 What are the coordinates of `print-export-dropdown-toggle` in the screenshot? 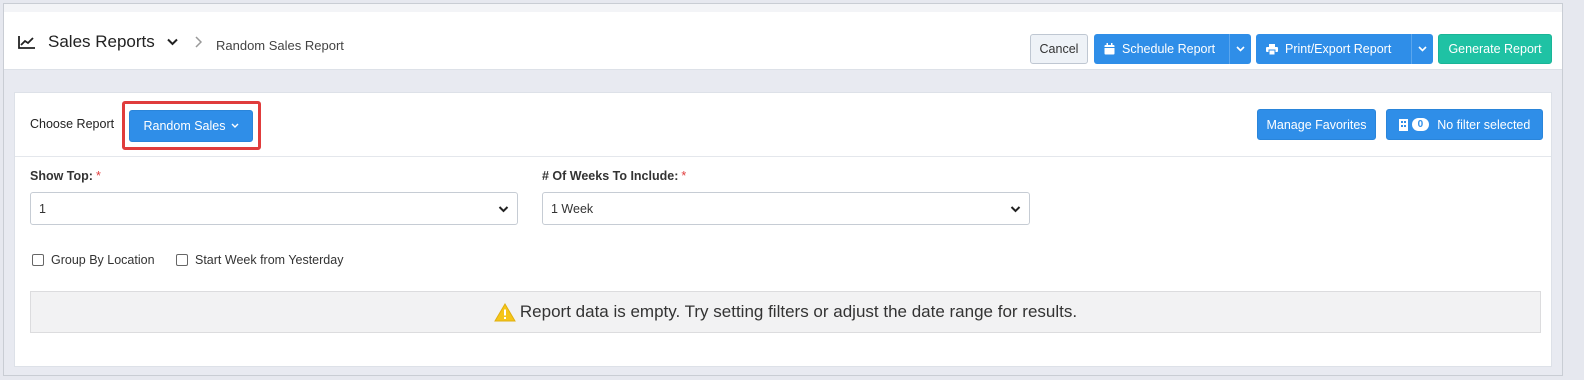 It's located at (1422, 49).